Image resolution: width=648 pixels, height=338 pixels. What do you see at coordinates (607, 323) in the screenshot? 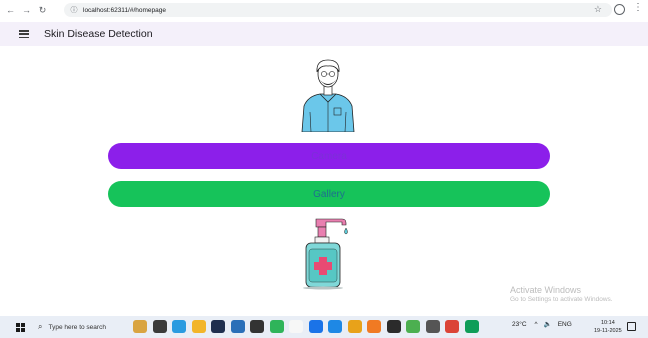
I see `clock-time: 10:14` at bounding box center [607, 323].